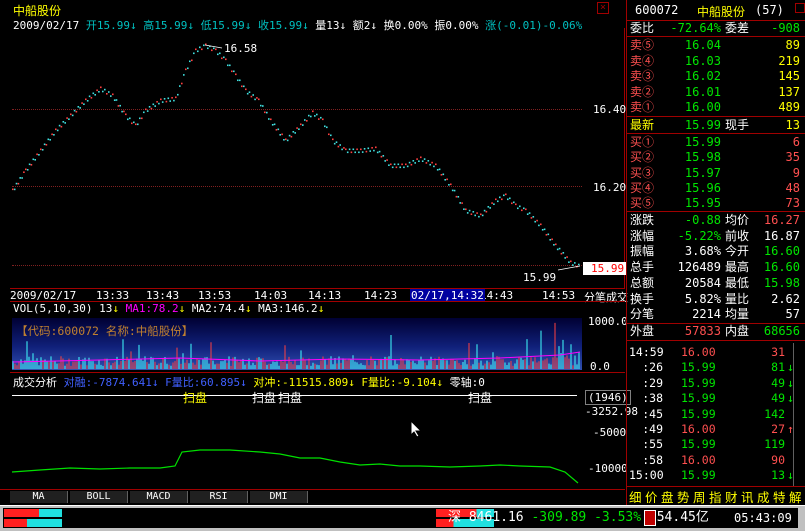 The width and height of the screenshot is (805, 531). Describe the element at coordinates (295, 466) in the screenshot. I see `analysis-line` at that location.